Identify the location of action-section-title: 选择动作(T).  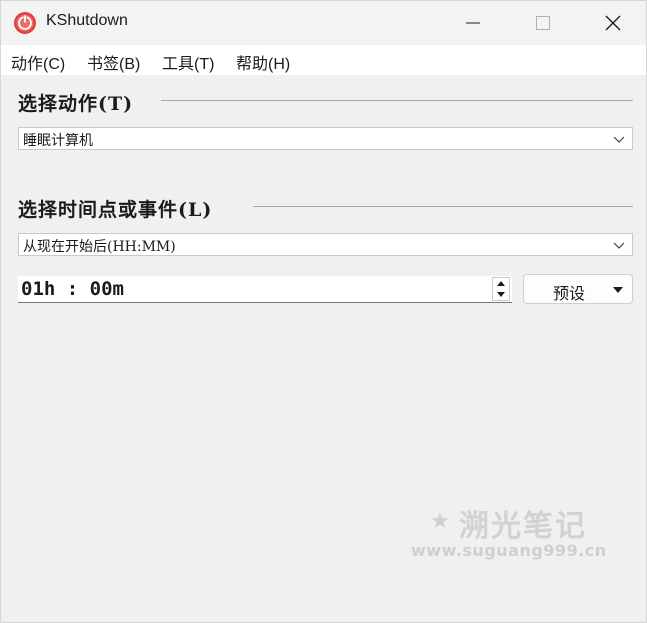
(76, 104).